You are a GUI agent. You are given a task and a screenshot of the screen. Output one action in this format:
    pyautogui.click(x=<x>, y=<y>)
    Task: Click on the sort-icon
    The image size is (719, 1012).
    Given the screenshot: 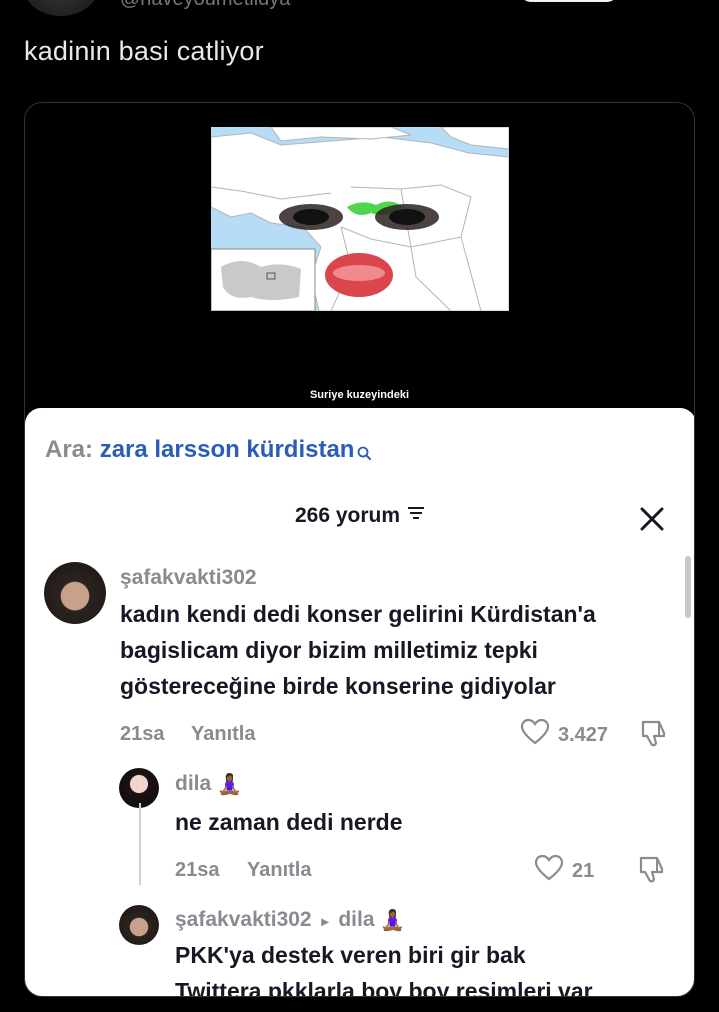 What is the action you would take?
    pyautogui.click(x=416, y=515)
    